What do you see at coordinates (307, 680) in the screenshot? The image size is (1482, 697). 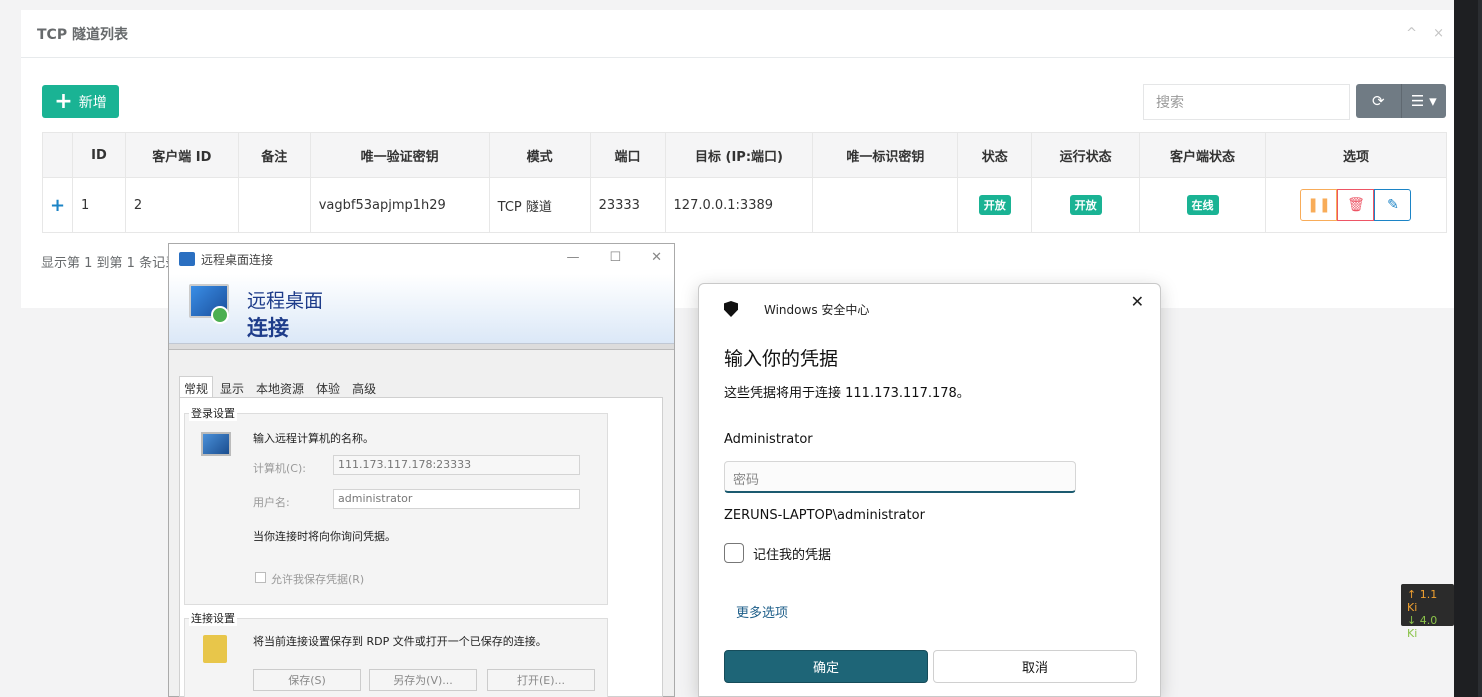 I see `save-button: 保存(S)` at bounding box center [307, 680].